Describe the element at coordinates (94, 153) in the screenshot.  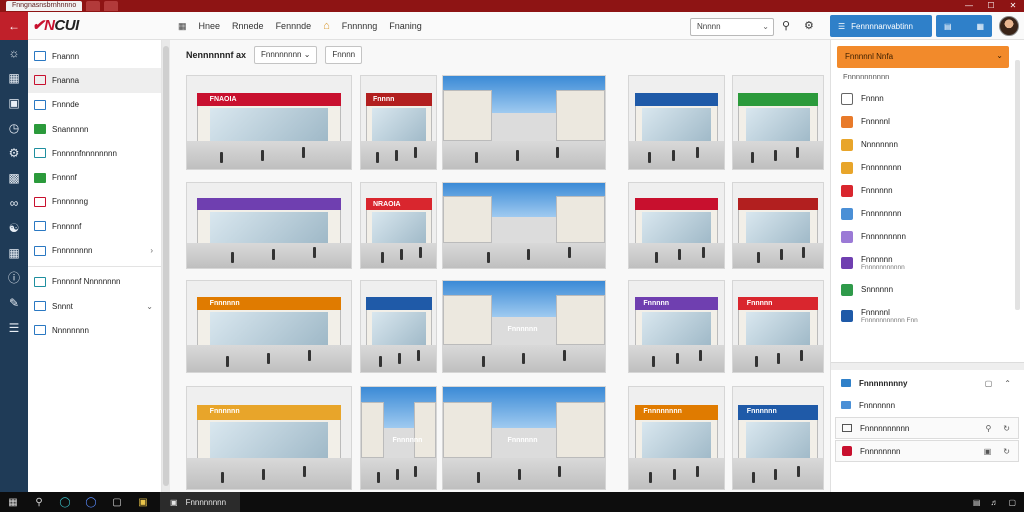
I see `sidebar-item-5: Fnnnnnfnnnnnnnn` at that location.